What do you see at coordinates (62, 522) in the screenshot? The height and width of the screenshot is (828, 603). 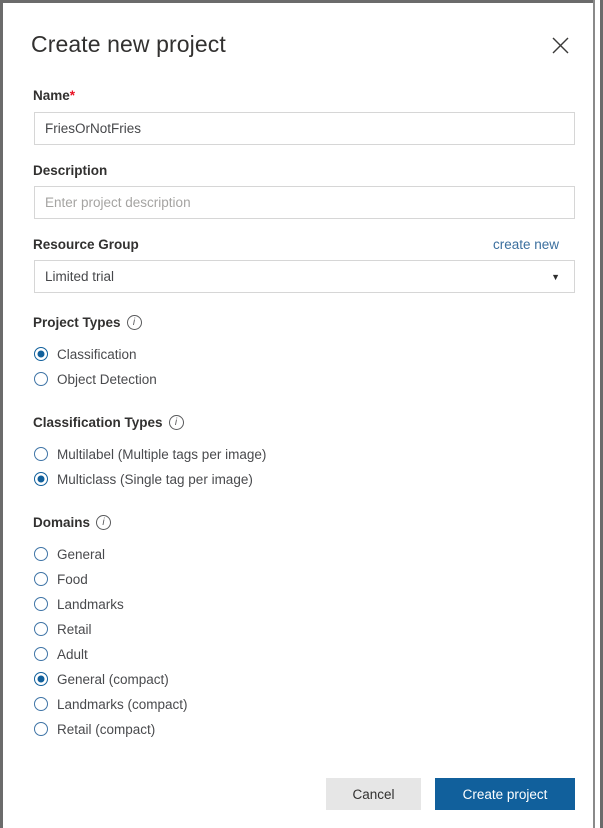 I see `domains-heading-text: Domains` at bounding box center [62, 522].